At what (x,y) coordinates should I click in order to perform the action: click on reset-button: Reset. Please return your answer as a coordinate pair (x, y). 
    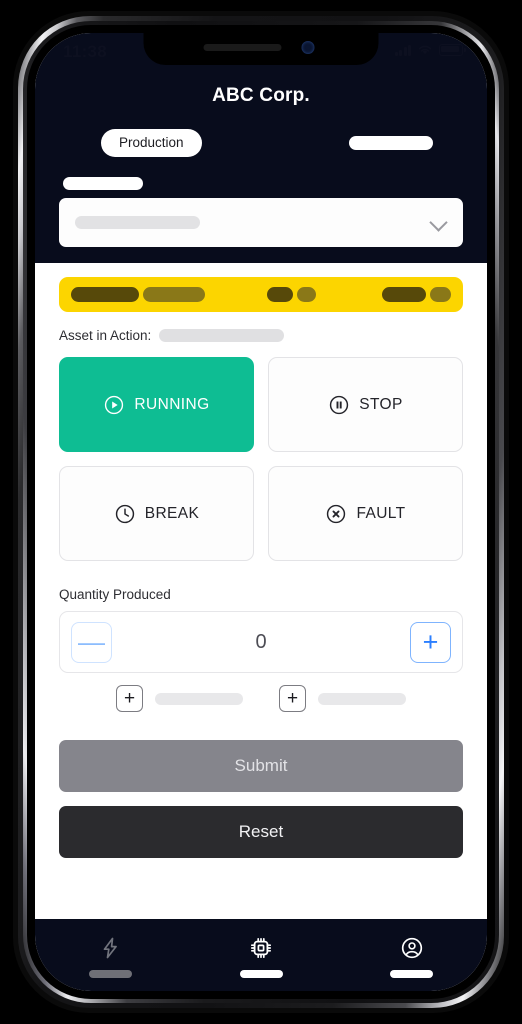
    Looking at the image, I should click on (261, 832).